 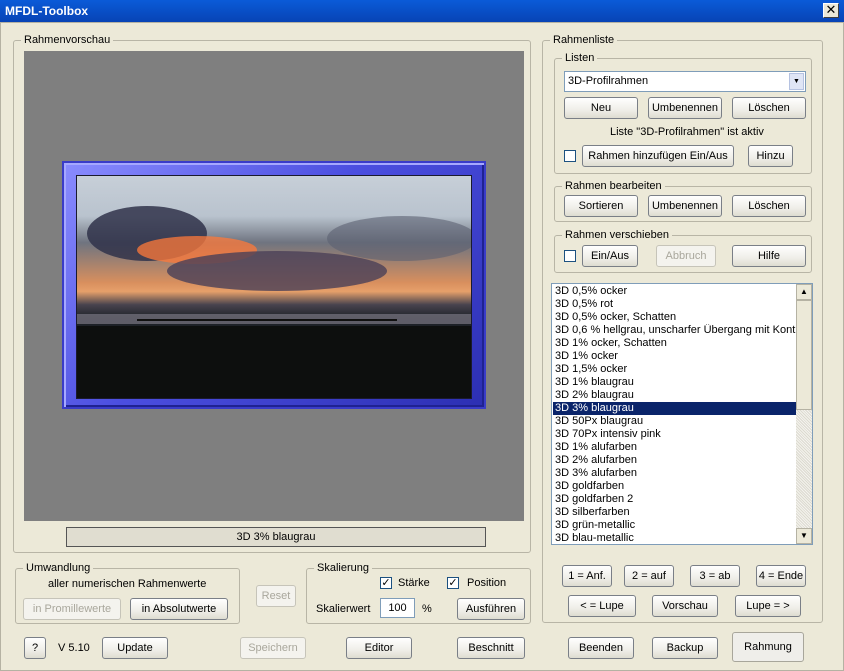 What do you see at coordinates (179, 609) in the screenshot?
I see `absolut-button: in Absolutwerte` at bounding box center [179, 609].